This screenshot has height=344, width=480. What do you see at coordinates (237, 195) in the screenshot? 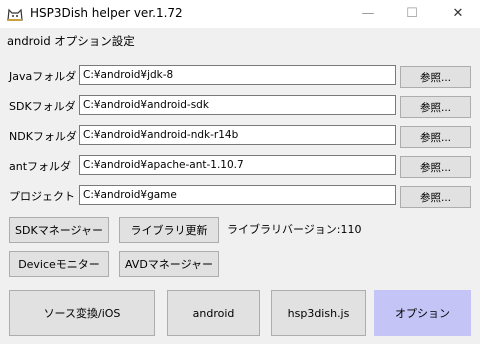
I see `project-folder-input` at bounding box center [237, 195].